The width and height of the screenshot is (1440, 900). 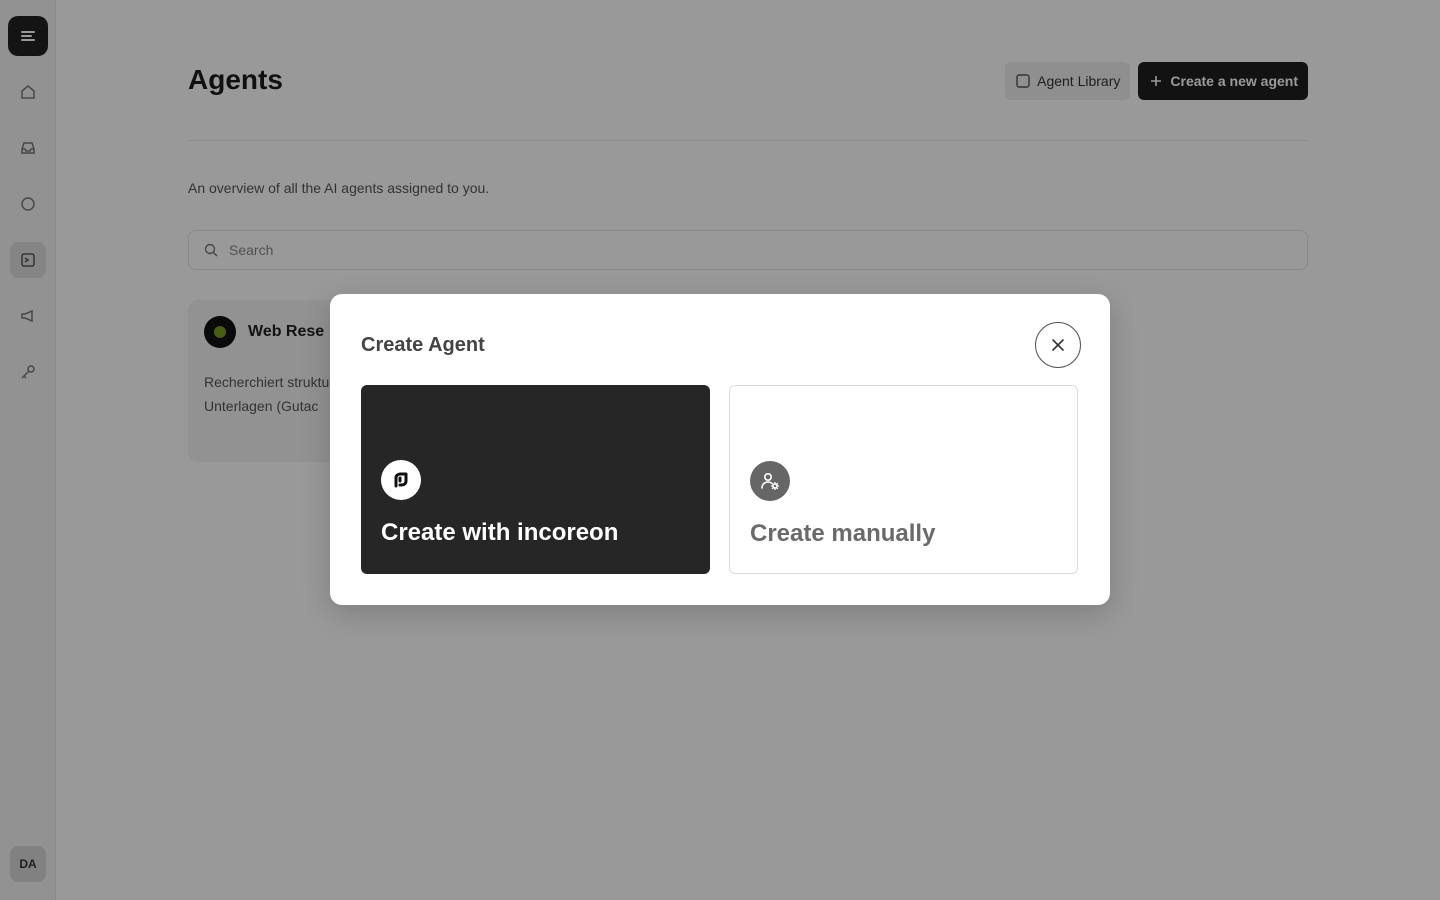 I want to click on create-with-incoreon-label: Create with incoreon, so click(x=500, y=532).